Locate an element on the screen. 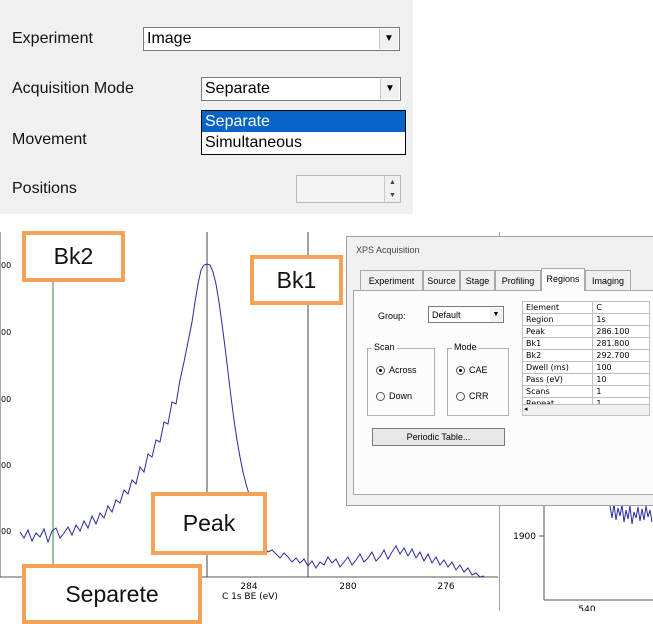 This screenshot has width=653, height=624. annotation-peak: Peak is located at coordinates (209, 523).